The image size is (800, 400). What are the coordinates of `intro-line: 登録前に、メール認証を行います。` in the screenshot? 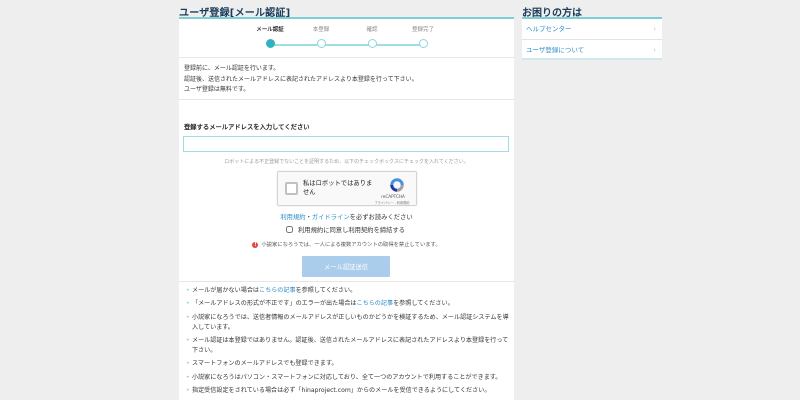 It's located at (232, 68).